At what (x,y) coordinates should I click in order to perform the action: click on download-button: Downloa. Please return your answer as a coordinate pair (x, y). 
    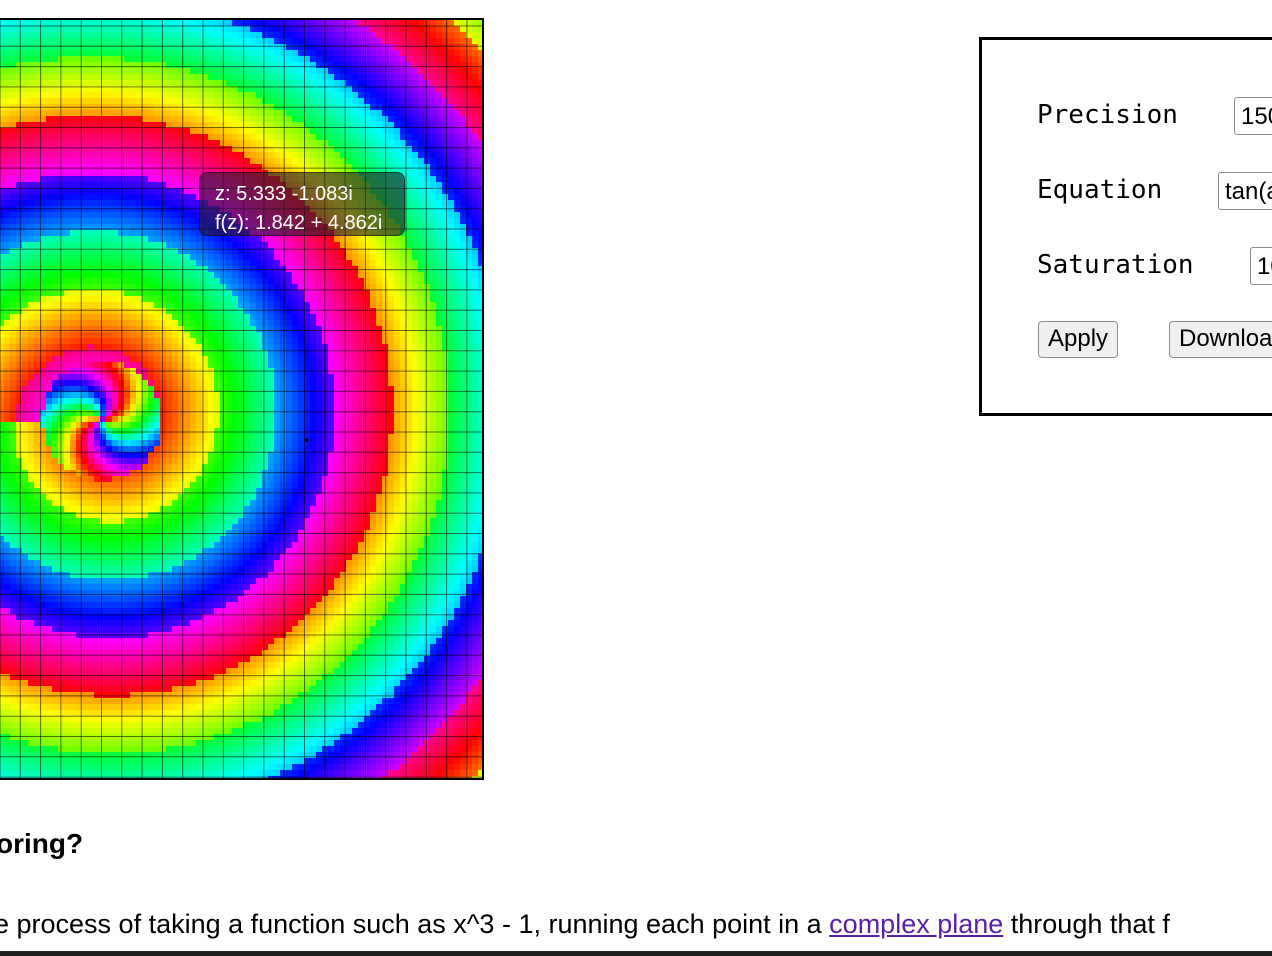
    Looking at the image, I should click on (1220, 339).